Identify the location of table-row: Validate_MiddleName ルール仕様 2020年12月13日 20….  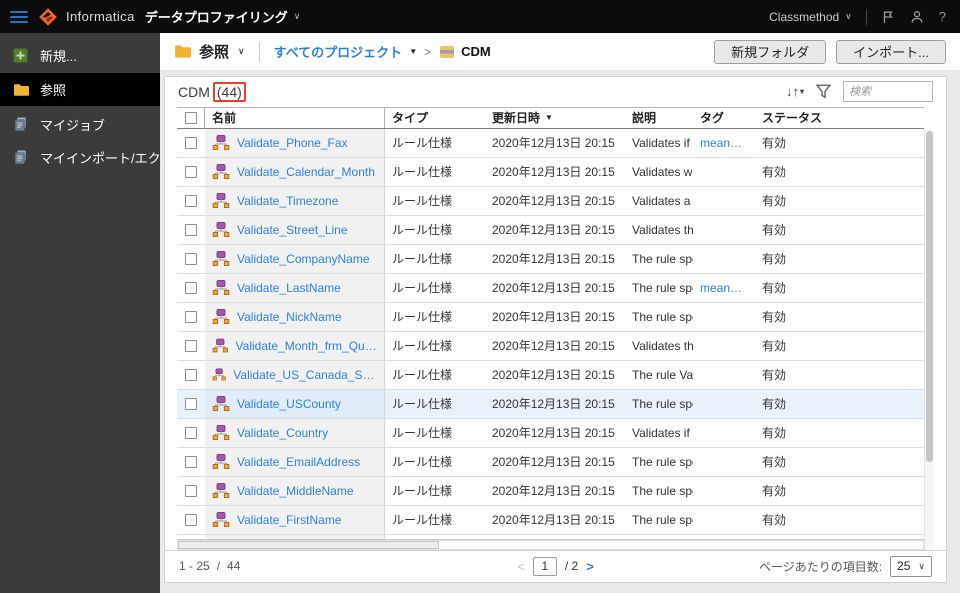
(550, 491).